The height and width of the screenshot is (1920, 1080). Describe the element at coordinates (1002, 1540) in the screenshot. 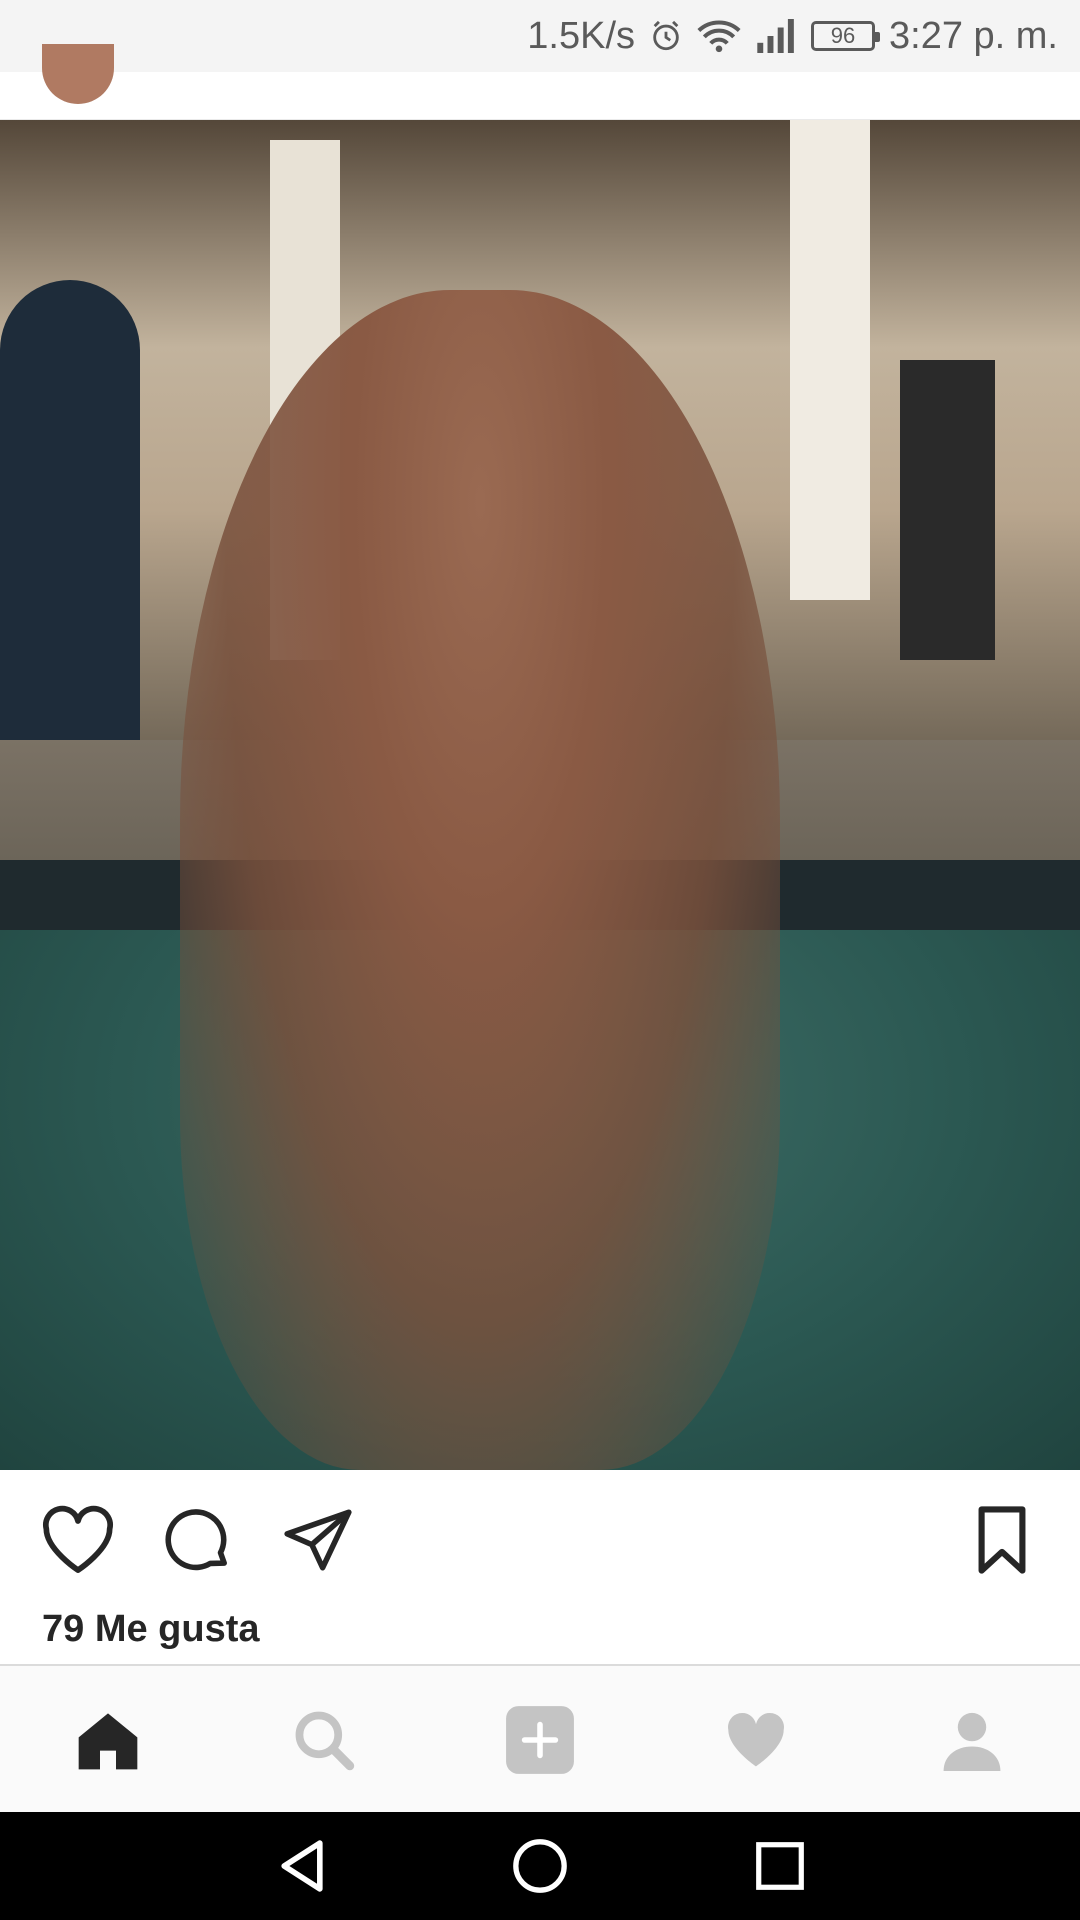

I see `bookmark-icon` at that location.